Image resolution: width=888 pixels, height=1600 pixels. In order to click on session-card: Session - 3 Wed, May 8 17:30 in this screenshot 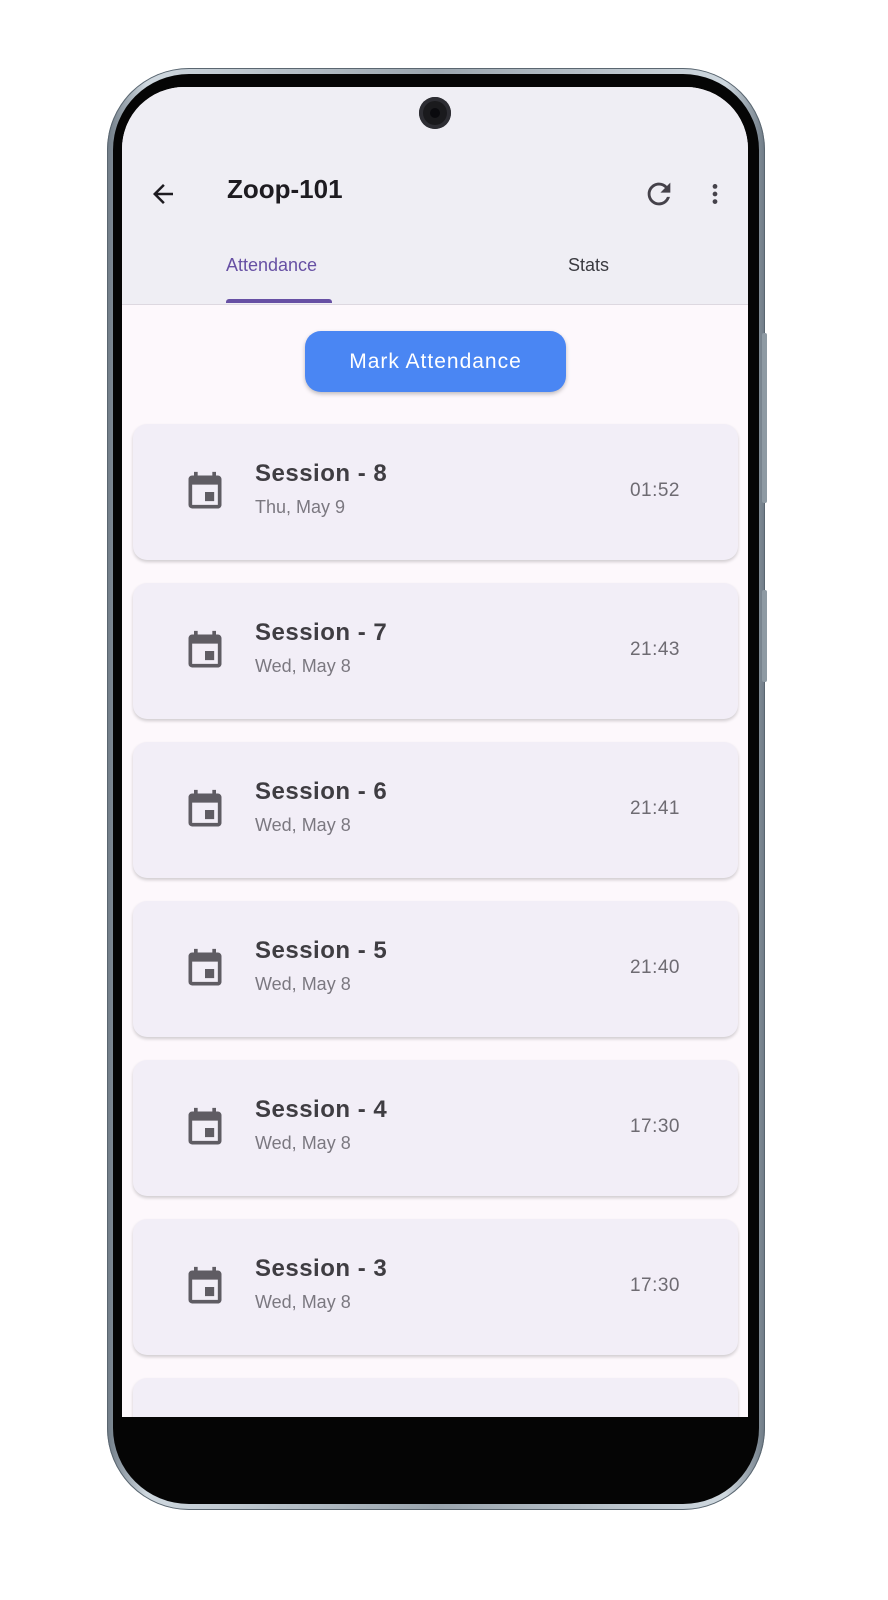, I will do `click(435, 1287)`.